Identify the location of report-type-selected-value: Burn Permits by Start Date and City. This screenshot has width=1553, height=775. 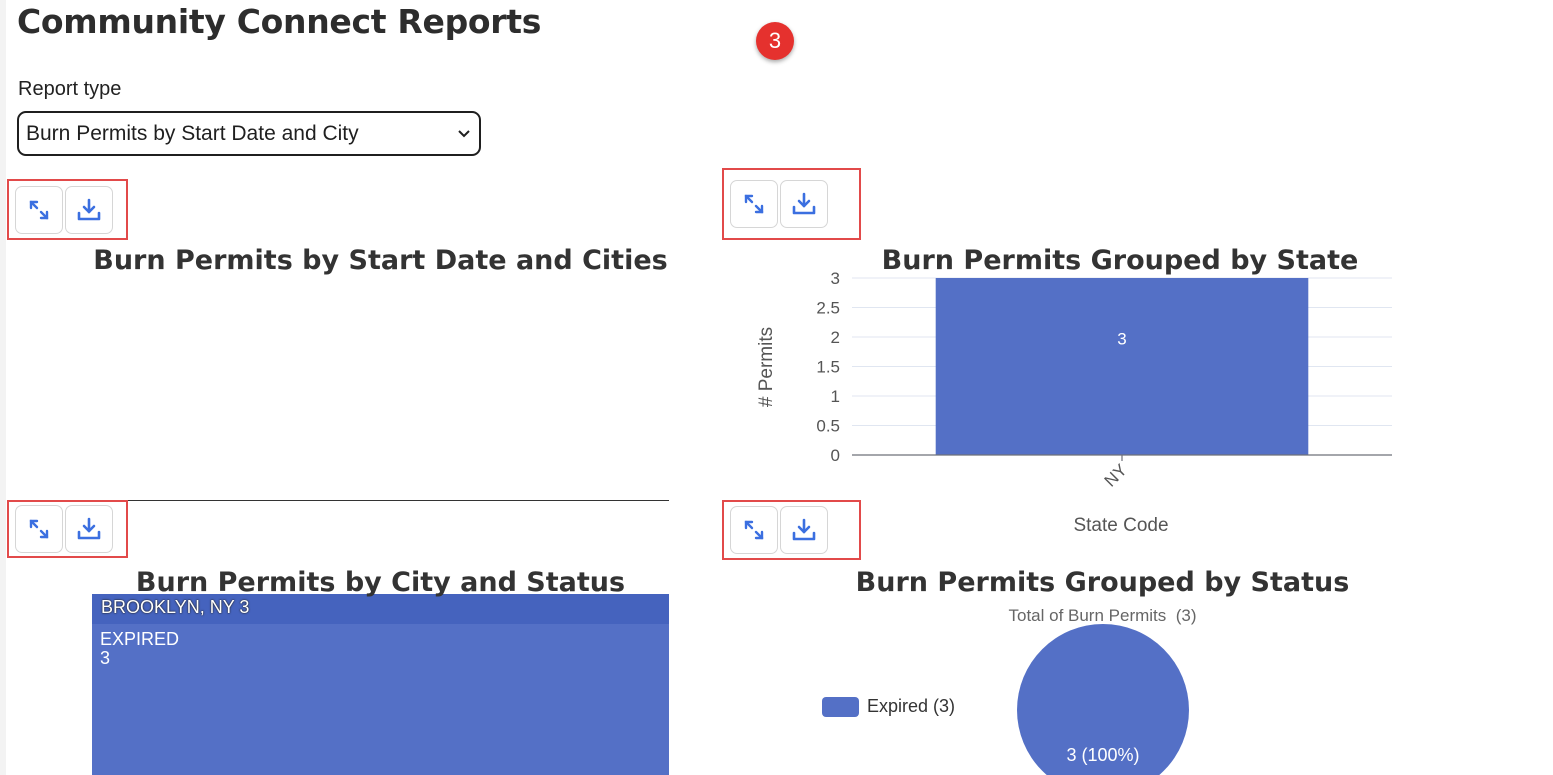
(192, 133).